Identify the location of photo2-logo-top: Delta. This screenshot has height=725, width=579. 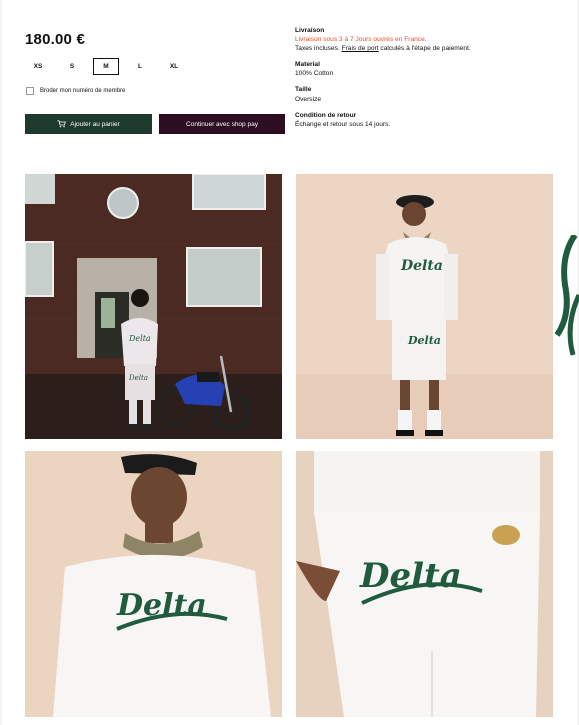
(421, 266).